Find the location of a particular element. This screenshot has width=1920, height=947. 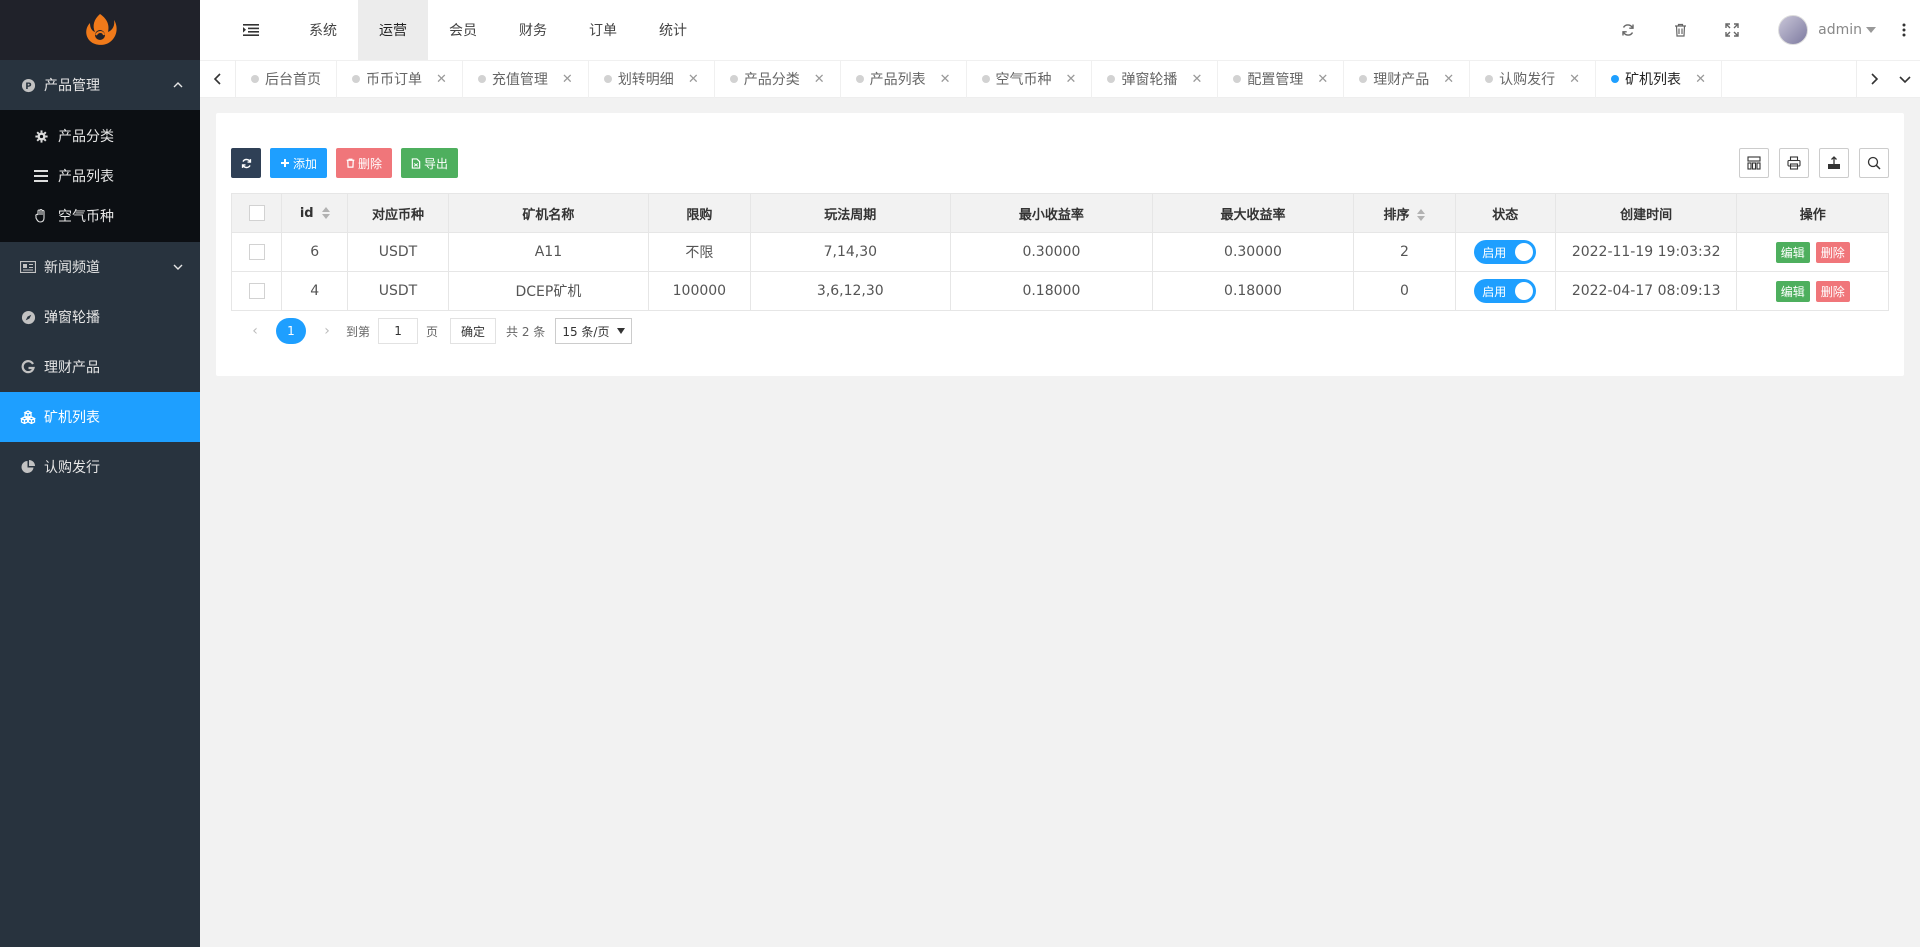

tab-recharge: 充值管理 ✕ is located at coordinates (526, 79).